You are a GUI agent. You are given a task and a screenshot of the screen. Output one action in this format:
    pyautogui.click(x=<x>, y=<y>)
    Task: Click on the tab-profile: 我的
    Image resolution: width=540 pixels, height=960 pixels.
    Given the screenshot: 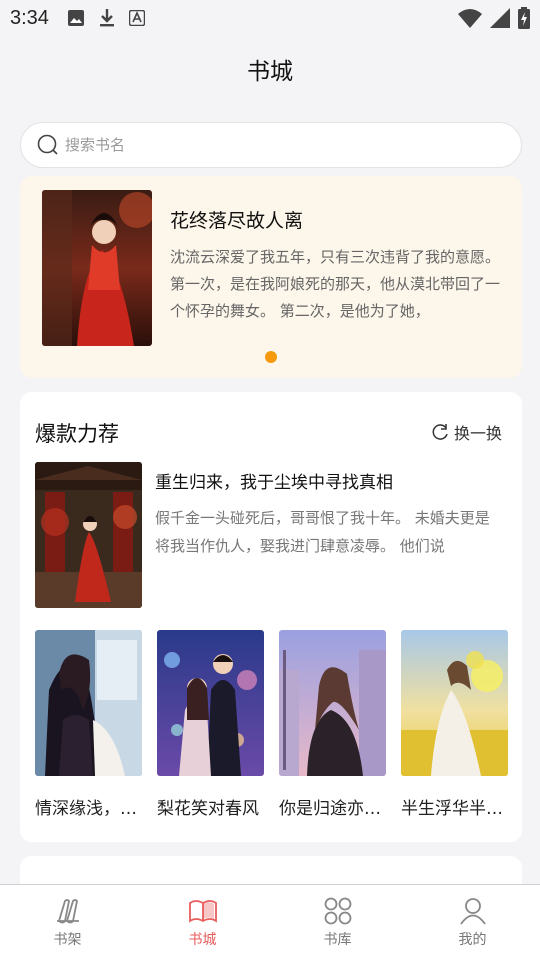 What is the action you would take?
    pyautogui.click(x=472, y=922)
    